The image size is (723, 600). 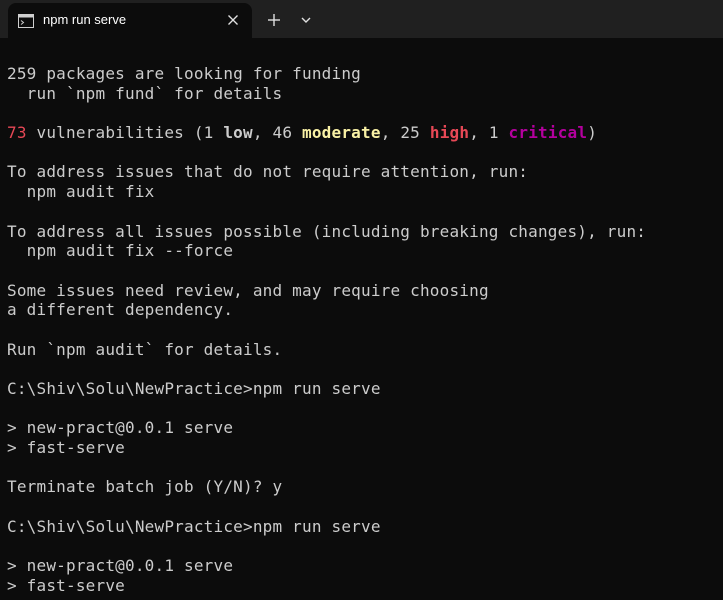 I want to click on vuln-text: ), so click(x=592, y=133).